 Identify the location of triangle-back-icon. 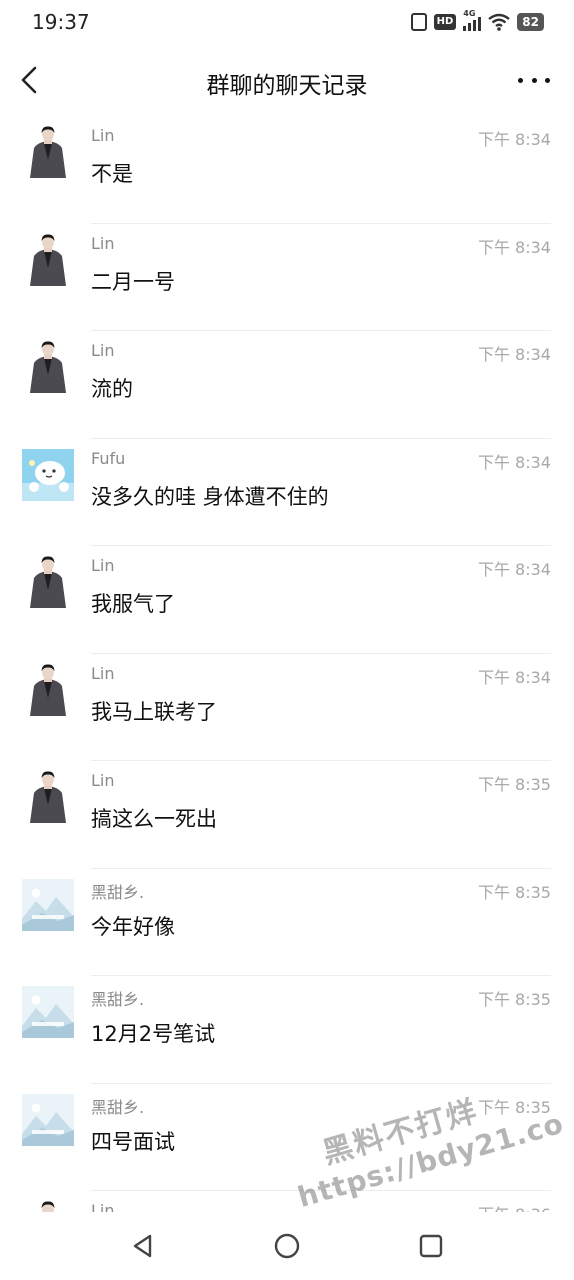
(142, 1246).